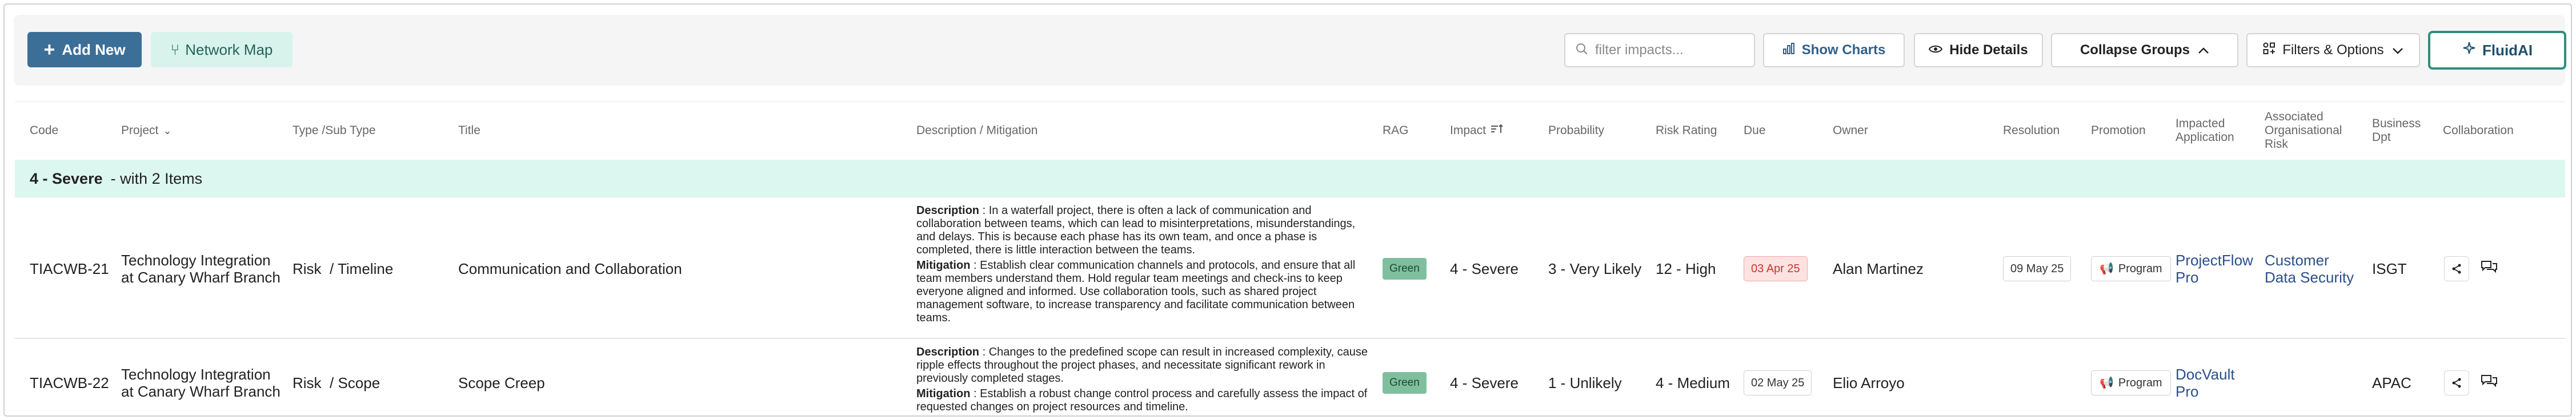 Image resolution: width=2576 pixels, height=420 pixels. I want to click on fluidai-label: FluidAI, so click(2507, 50).